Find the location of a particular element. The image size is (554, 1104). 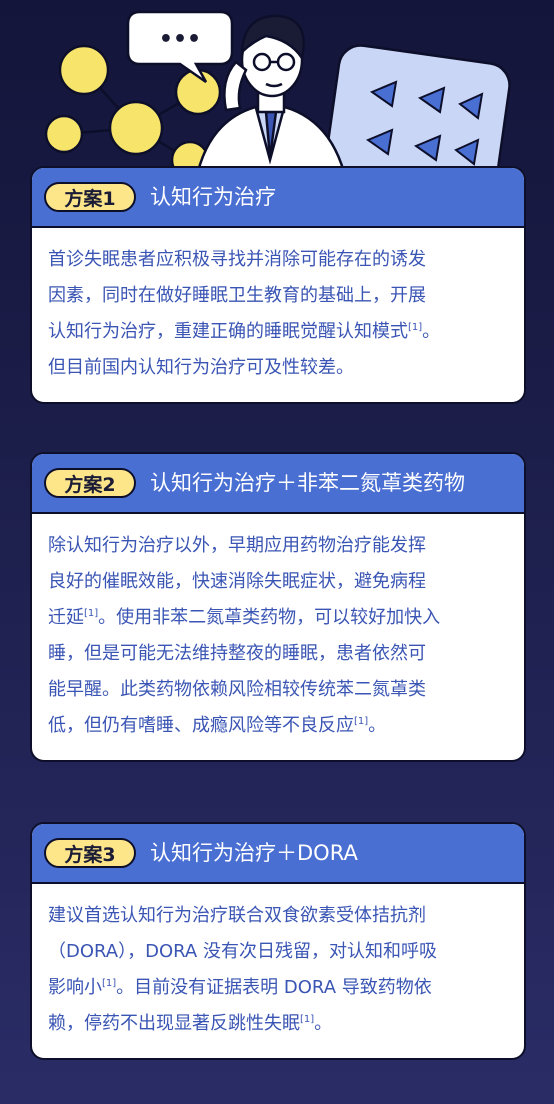

text-line: 建议首选认知行为治疗联合双食欲素受体拮抗剂 is located at coordinates (237, 915).